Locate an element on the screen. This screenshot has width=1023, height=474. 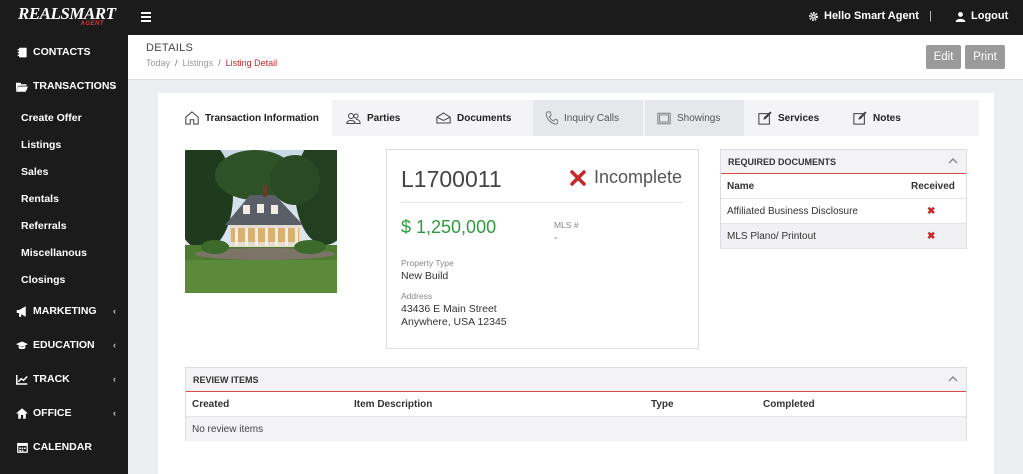
tab-label: Transaction Information is located at coordinates (262, 118).